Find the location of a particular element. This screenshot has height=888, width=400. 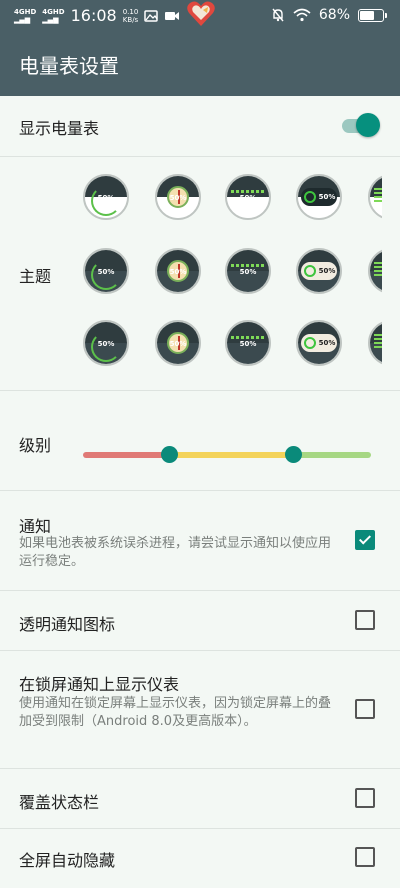

notification-row: 通知 如果电池表被系统误杀进程，请尝试显示通知以使应用运行稳定。 is located at coordinates (200, 540).